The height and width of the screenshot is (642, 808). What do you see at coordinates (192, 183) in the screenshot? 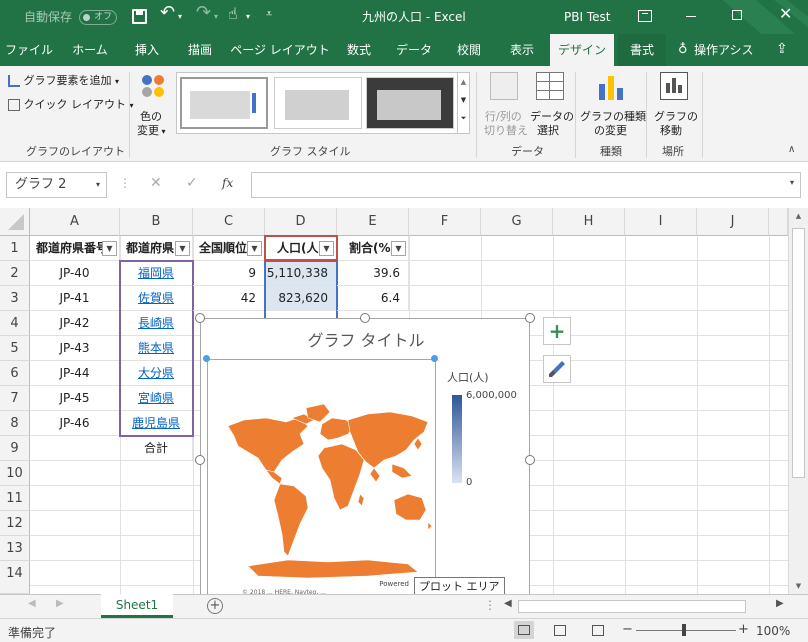
I see `enter-icon: ✓` at bounding box center [192, 183].